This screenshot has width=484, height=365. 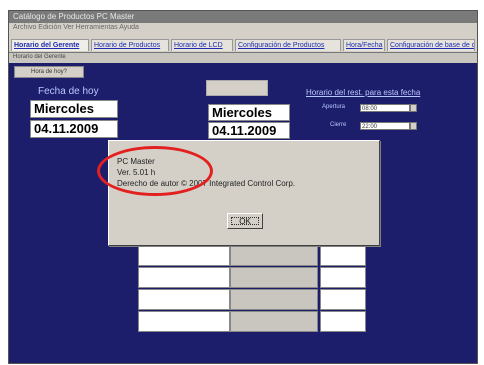 I want to click on hora-hoy-button: Hora de hoy?, so click(x=49, y=72).